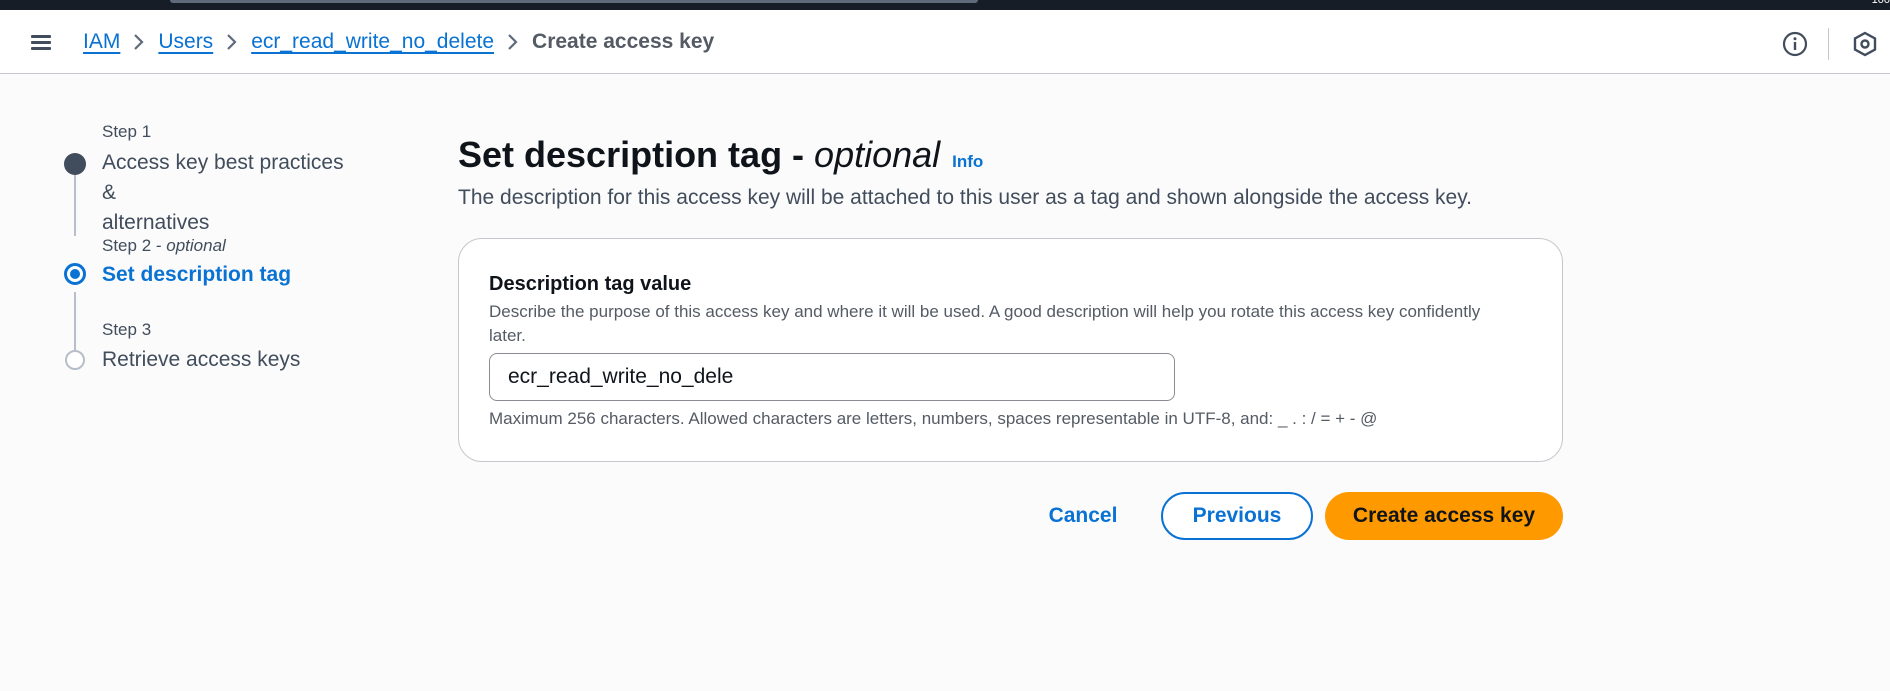 Image resolution: width=1890 pixels, height=691 pixels. What do you see at coordinates (1083, 516) in the screenshot?
I see `cancel-button: Cancel` at bounding box center [1083, 516].